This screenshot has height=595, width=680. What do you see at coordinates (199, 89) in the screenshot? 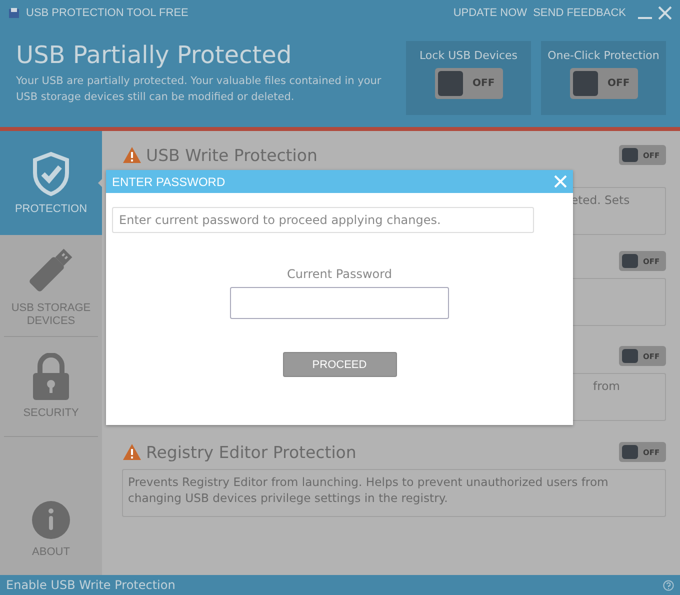
I see `status-description: Your USB are partially protected. Your valuable files contained in your USB storage devices still can be modified or deleted.` at bounding box center [199, 89].